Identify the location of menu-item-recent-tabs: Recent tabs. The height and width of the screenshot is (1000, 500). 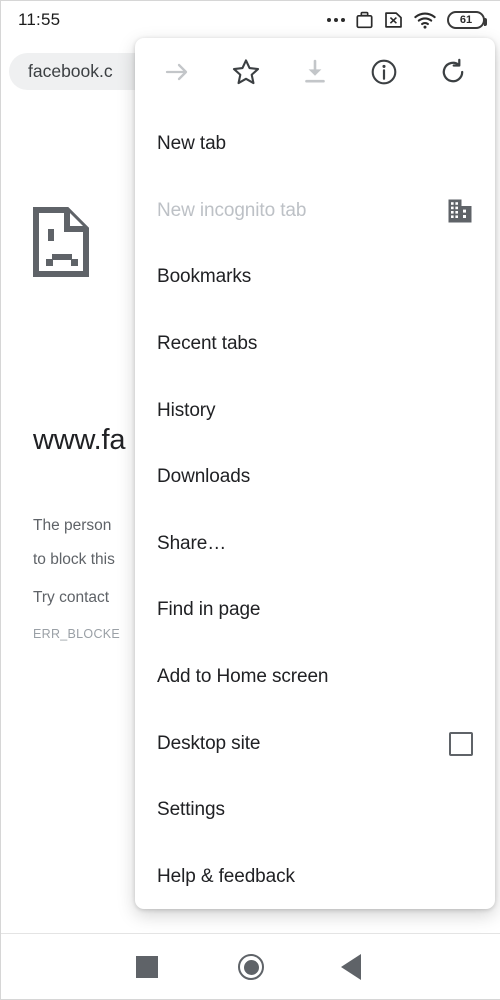
(315, 344).